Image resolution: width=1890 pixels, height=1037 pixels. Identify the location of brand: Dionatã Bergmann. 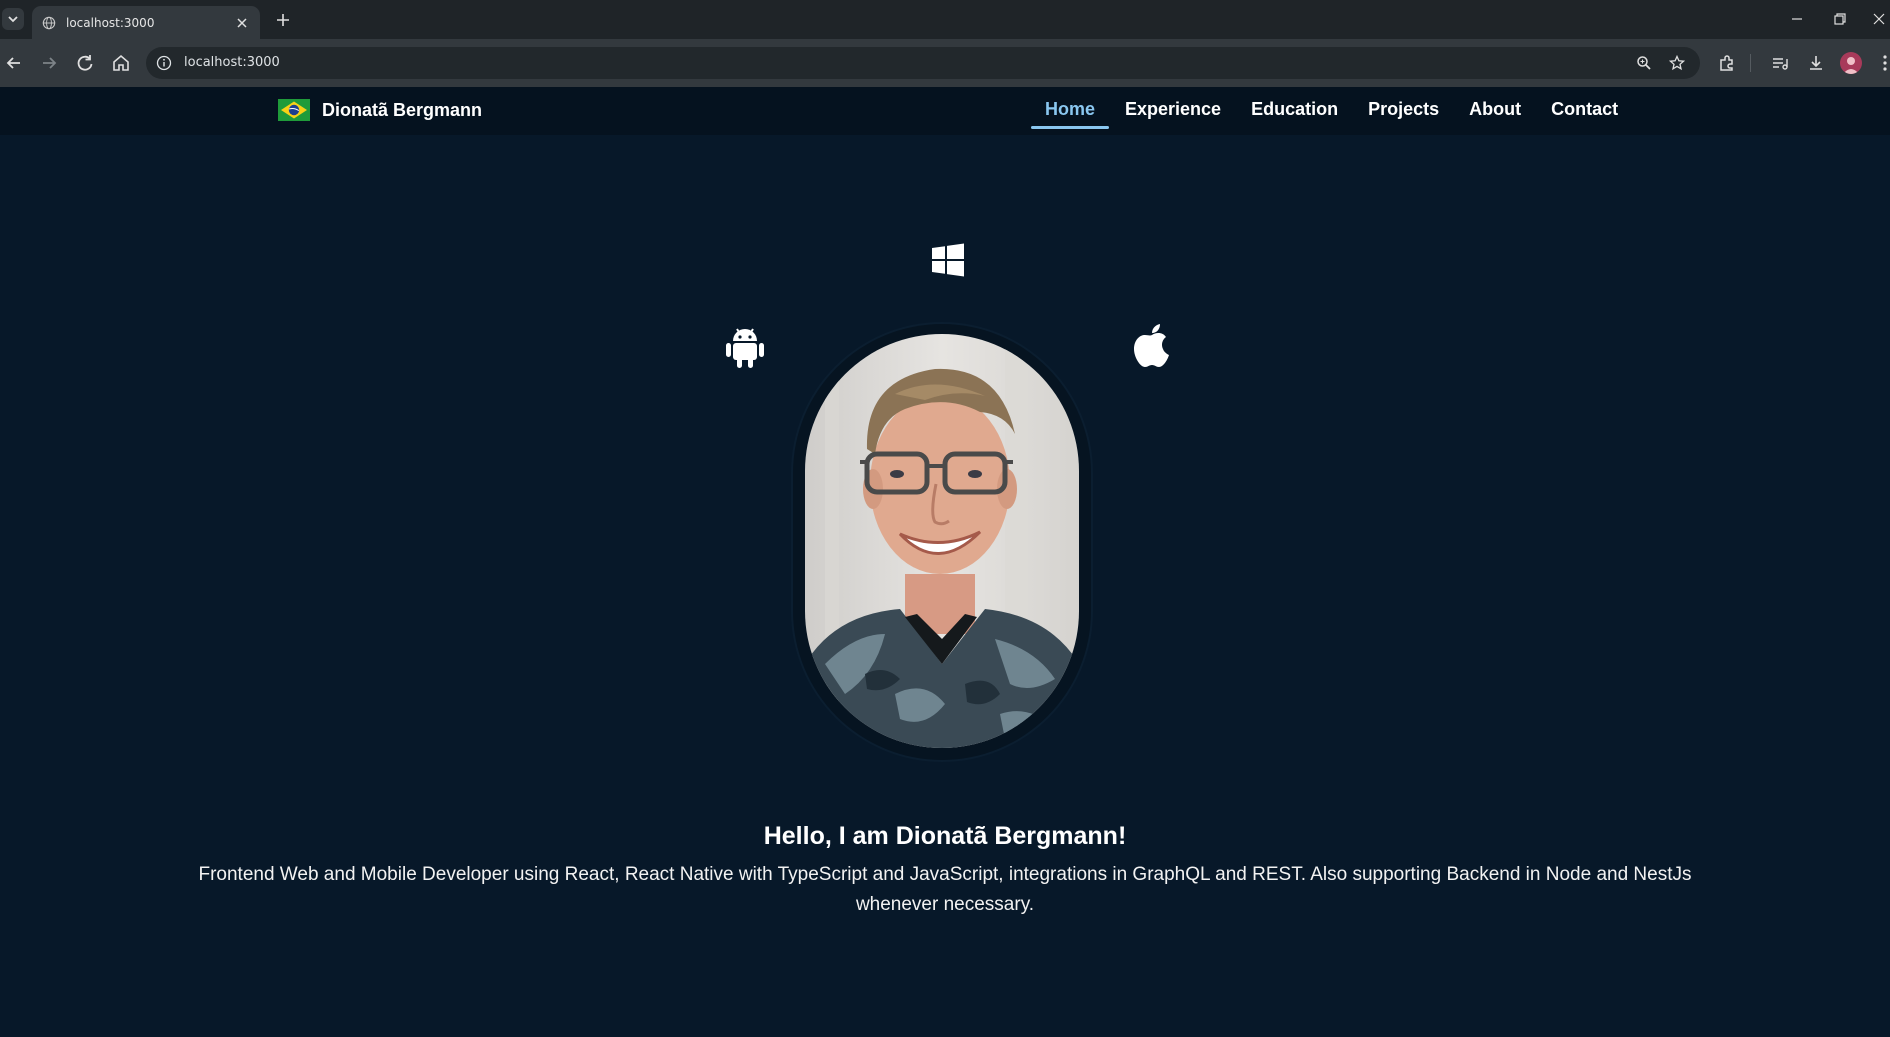
(380, 110).